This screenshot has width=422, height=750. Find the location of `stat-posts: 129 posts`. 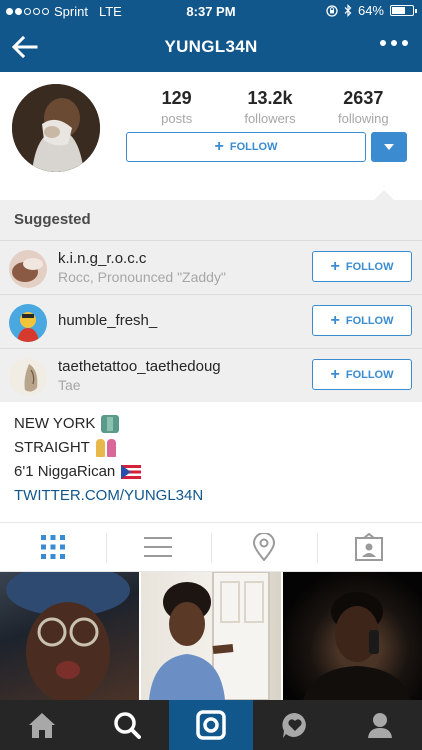

stat-posts: 129 posts is located at coordinates (176, 107).